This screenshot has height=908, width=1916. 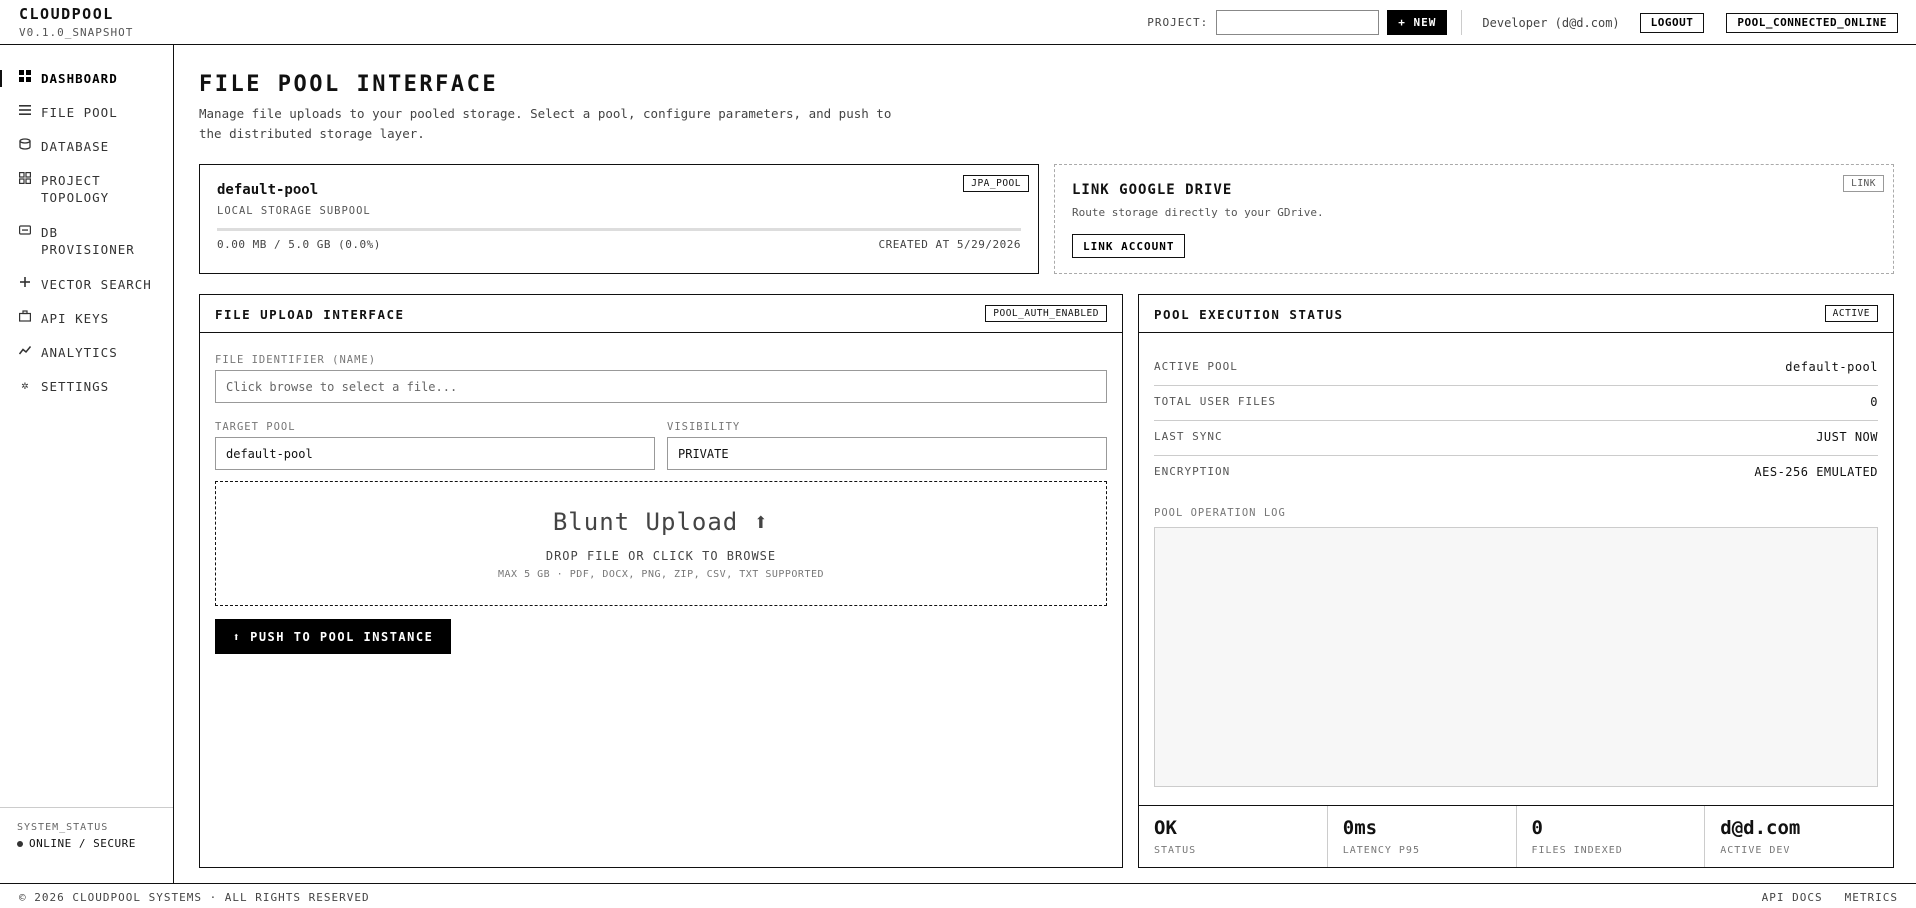 What do you see at coordinates (294, 211) in the screenshot?
I see `pool-subtitle: LOCAL STORAGE SUBPOOL` at bounding box center [294, 211].